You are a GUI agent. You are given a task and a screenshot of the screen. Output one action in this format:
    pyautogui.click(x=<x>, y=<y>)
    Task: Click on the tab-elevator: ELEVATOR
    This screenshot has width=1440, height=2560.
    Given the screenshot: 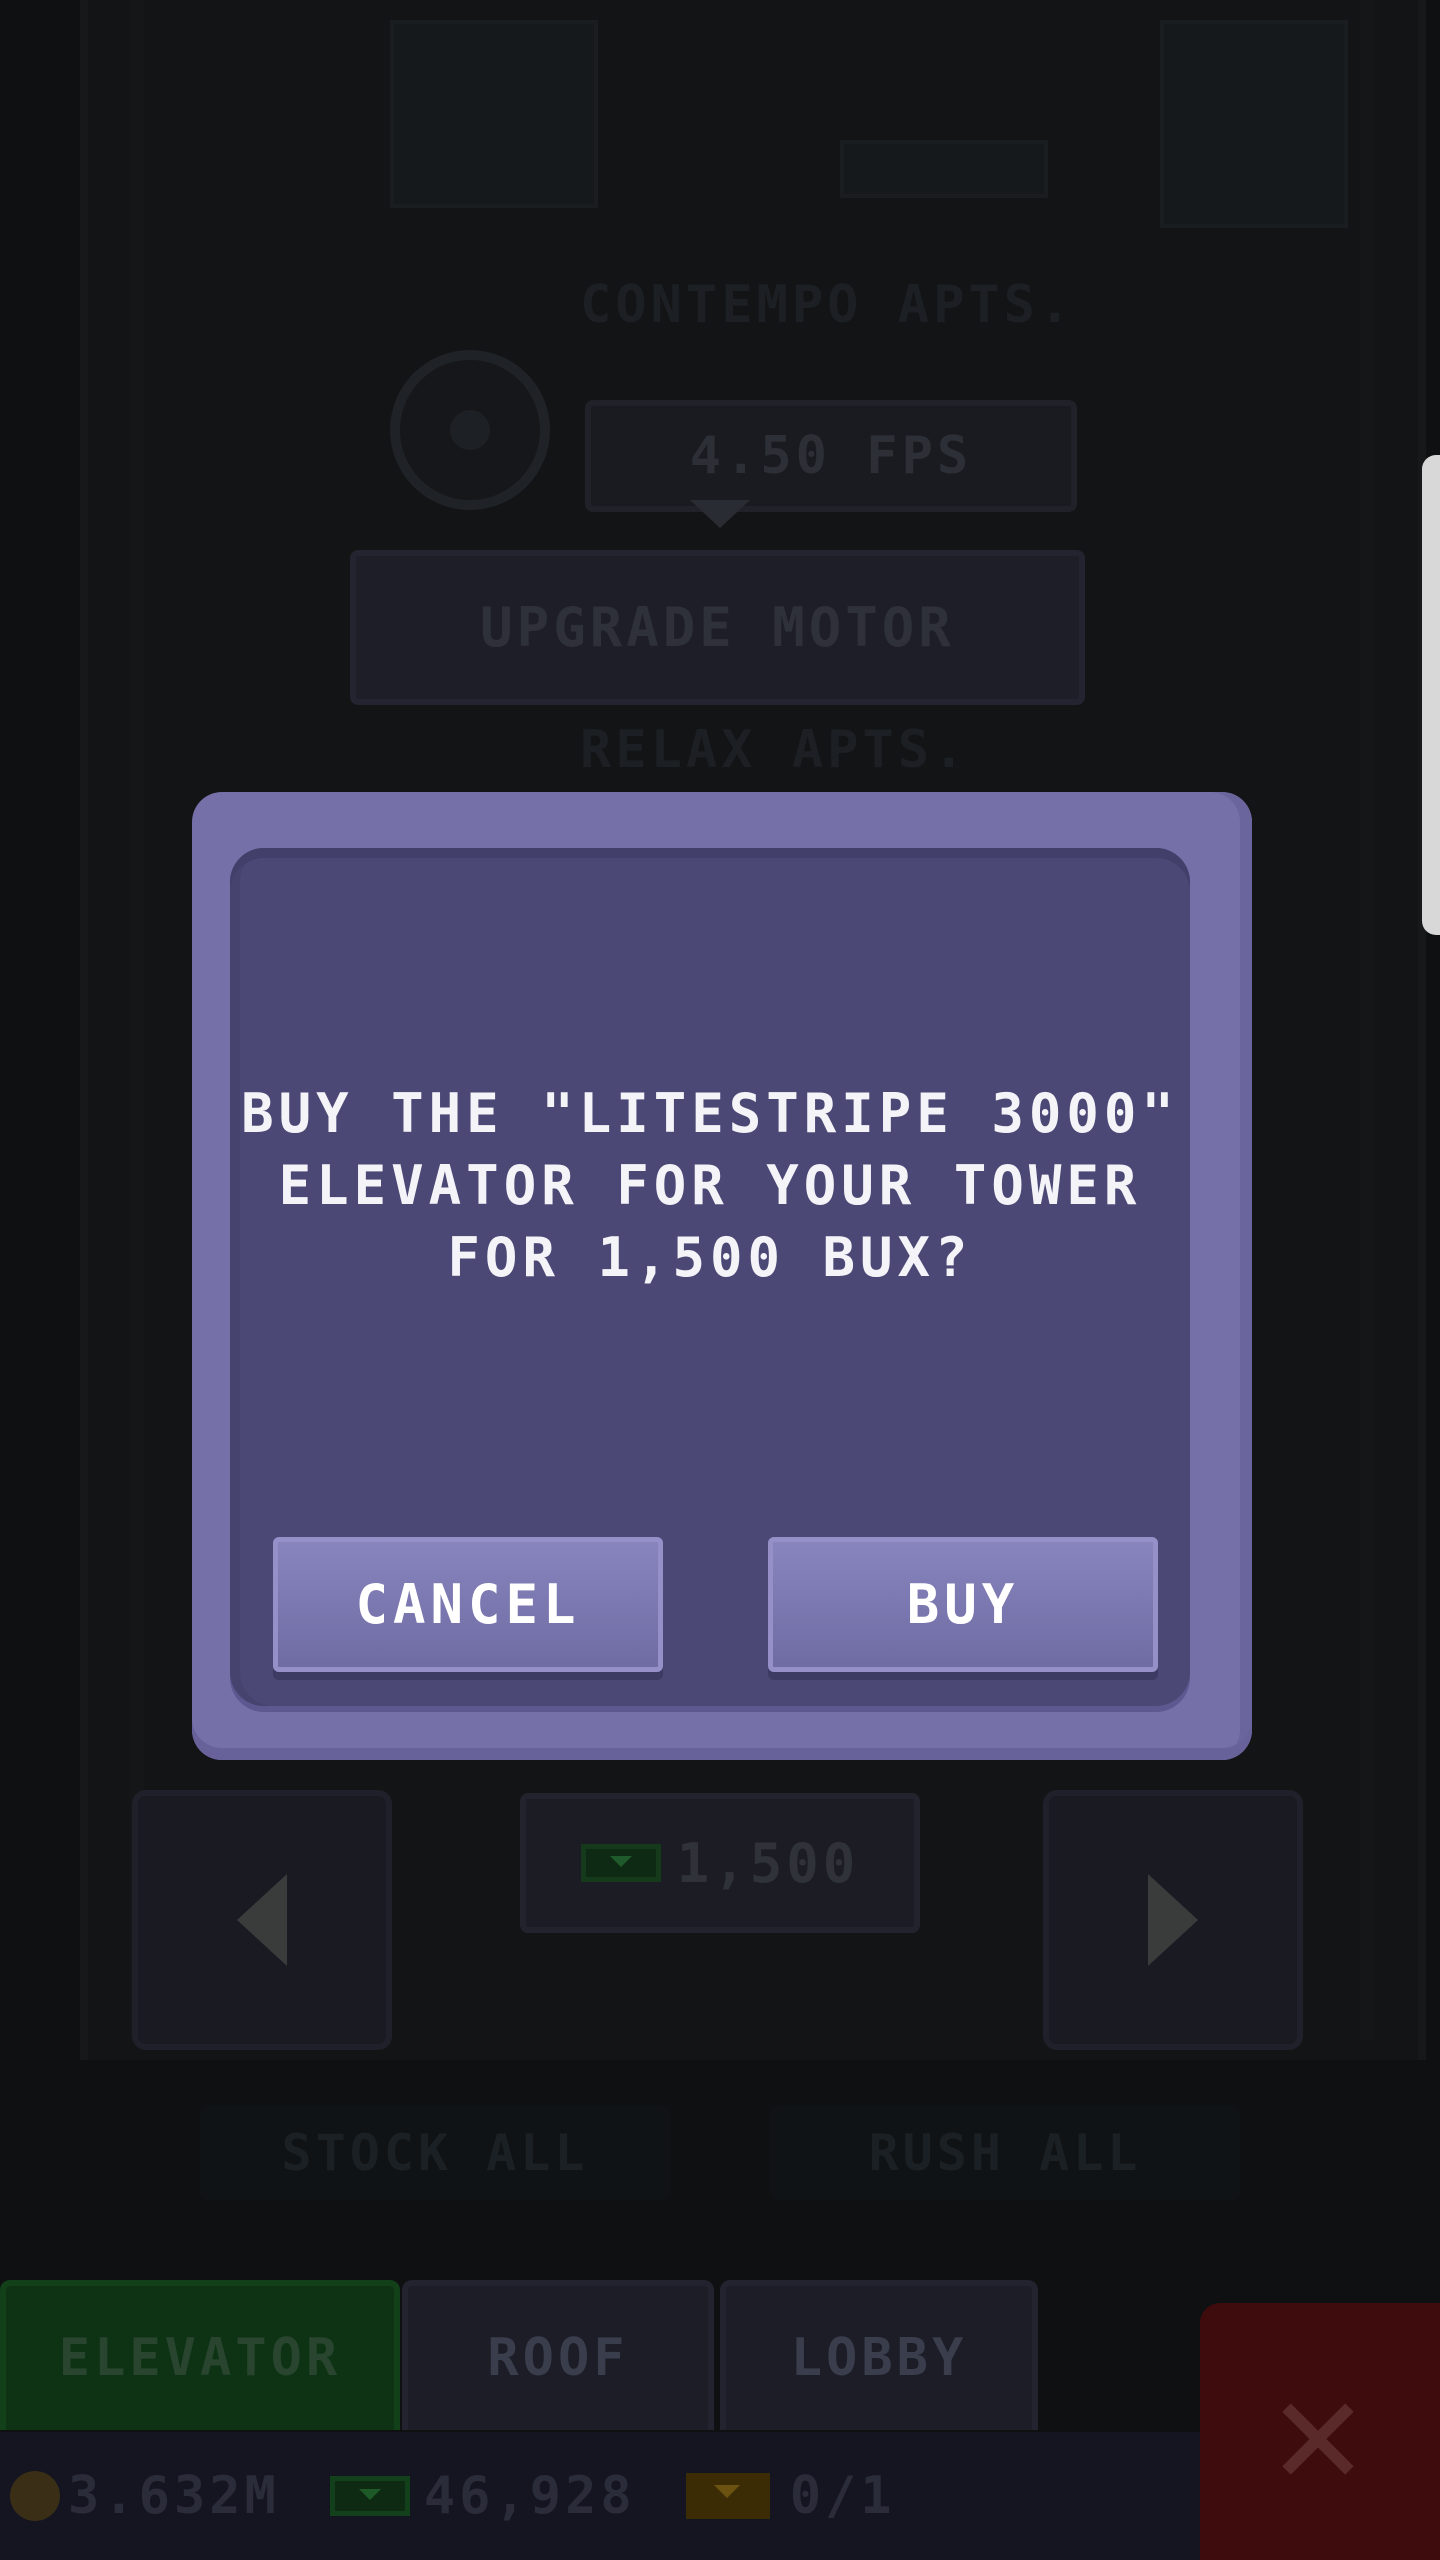 What is the action you would take?
    pyautogui.click(x=200, y=2355)
    